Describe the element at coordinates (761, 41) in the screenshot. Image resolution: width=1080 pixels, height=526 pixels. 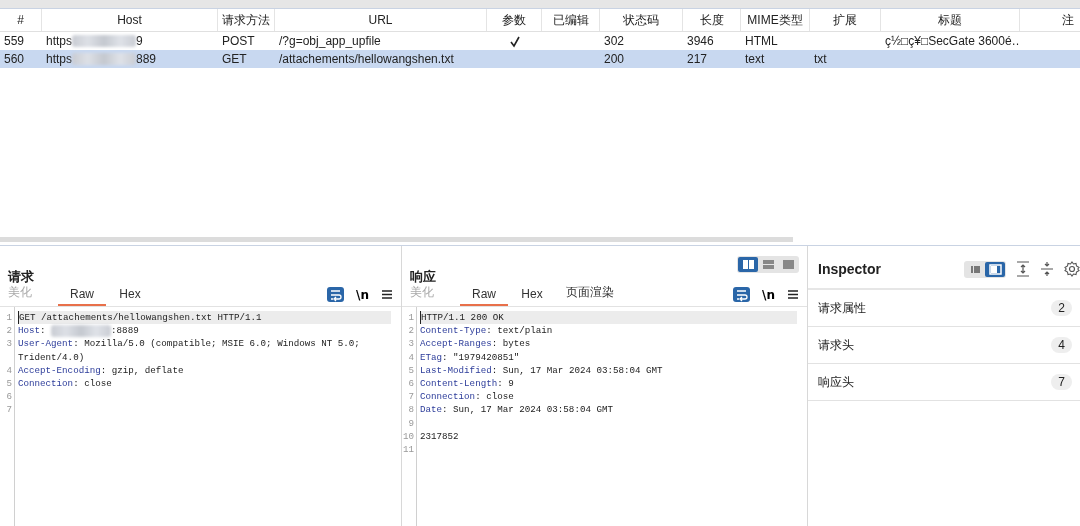
I see `table-cell-text: HTML` at that location.